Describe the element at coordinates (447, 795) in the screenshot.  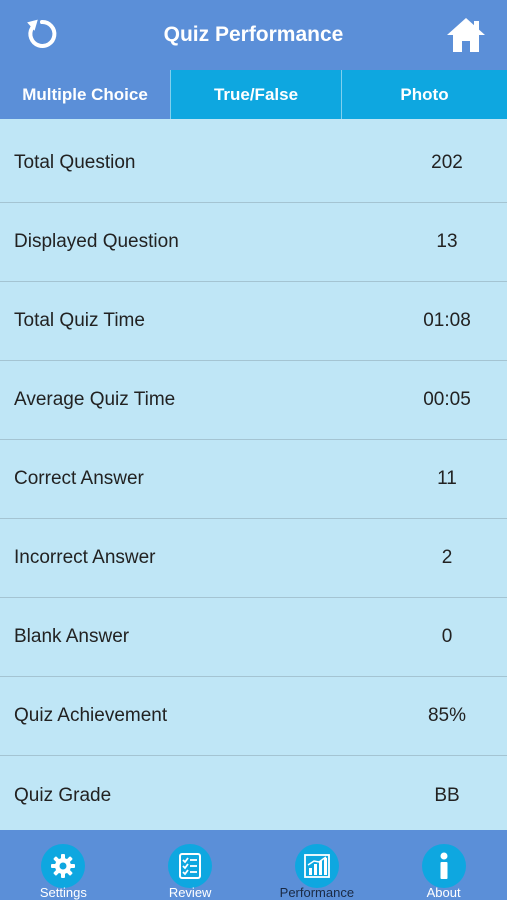
I see `stat-value: BB` at that location.